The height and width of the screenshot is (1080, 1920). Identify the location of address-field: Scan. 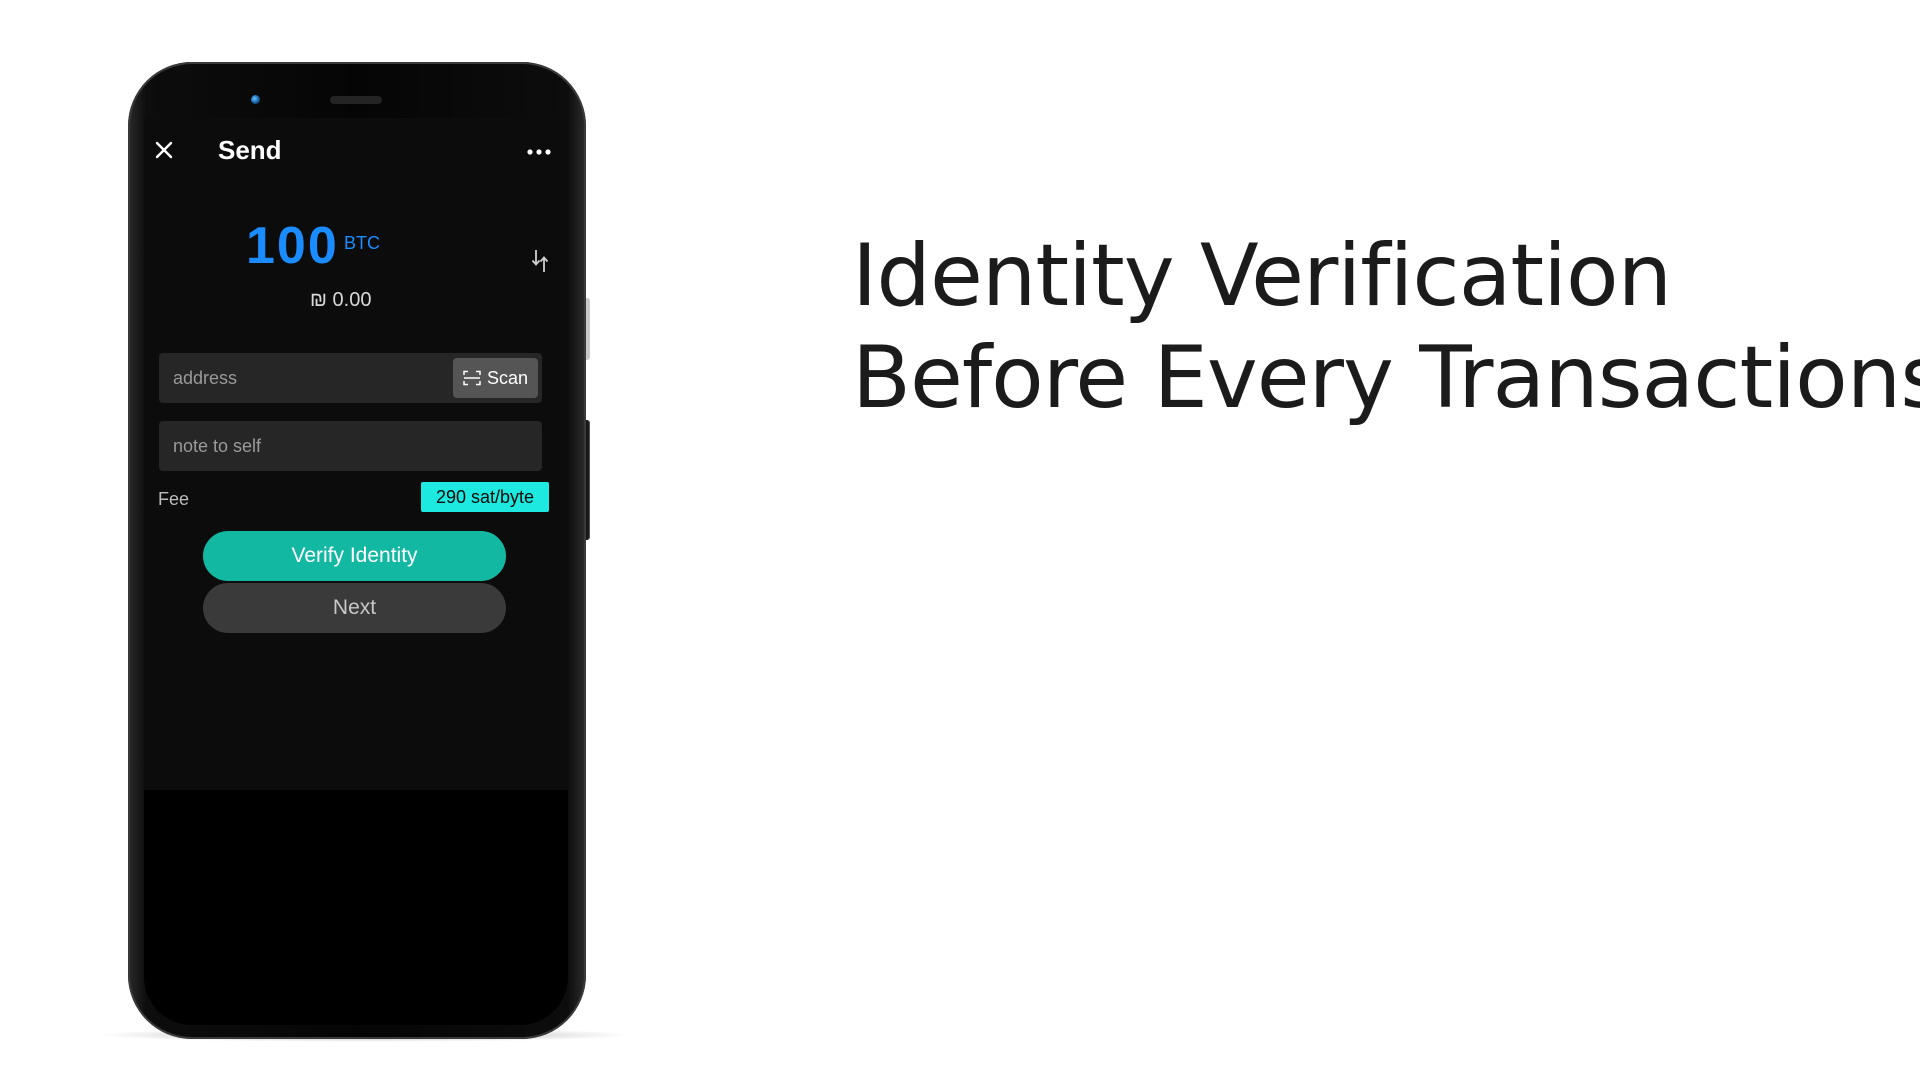
(350, 378).